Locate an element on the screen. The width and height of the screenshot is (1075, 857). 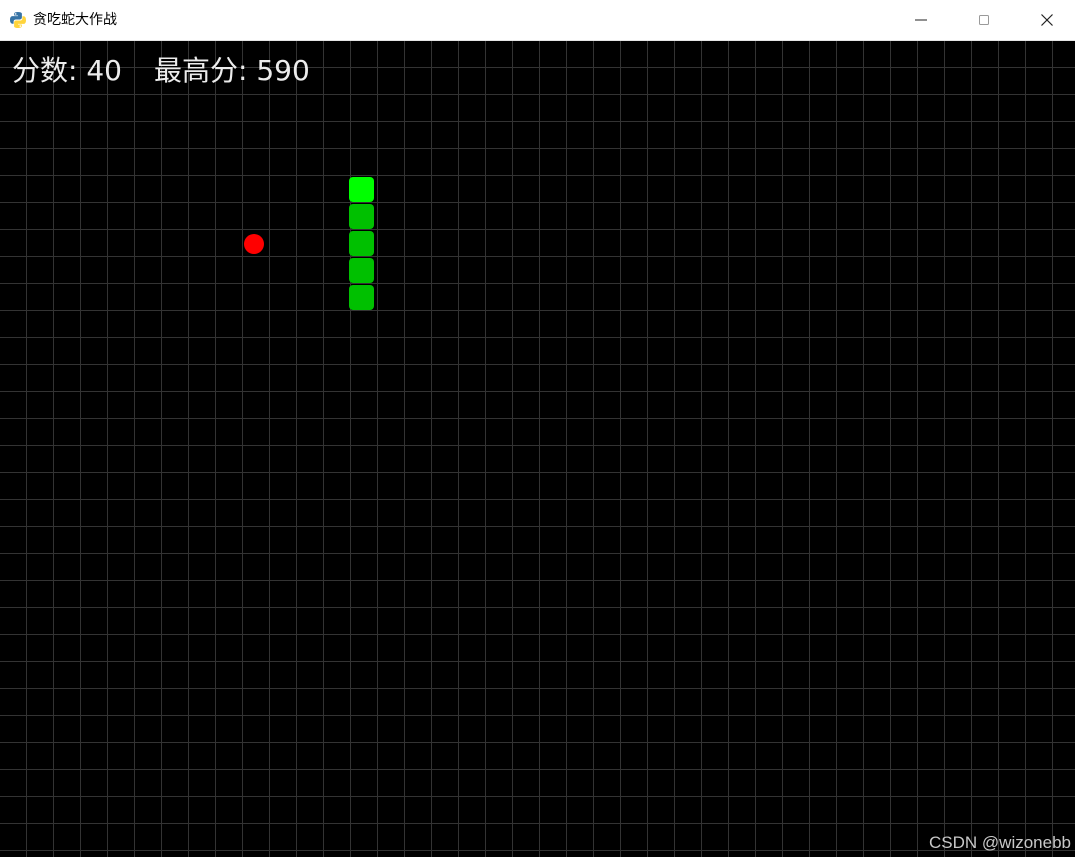
minimize-icon is located at coordinates (921, 20).